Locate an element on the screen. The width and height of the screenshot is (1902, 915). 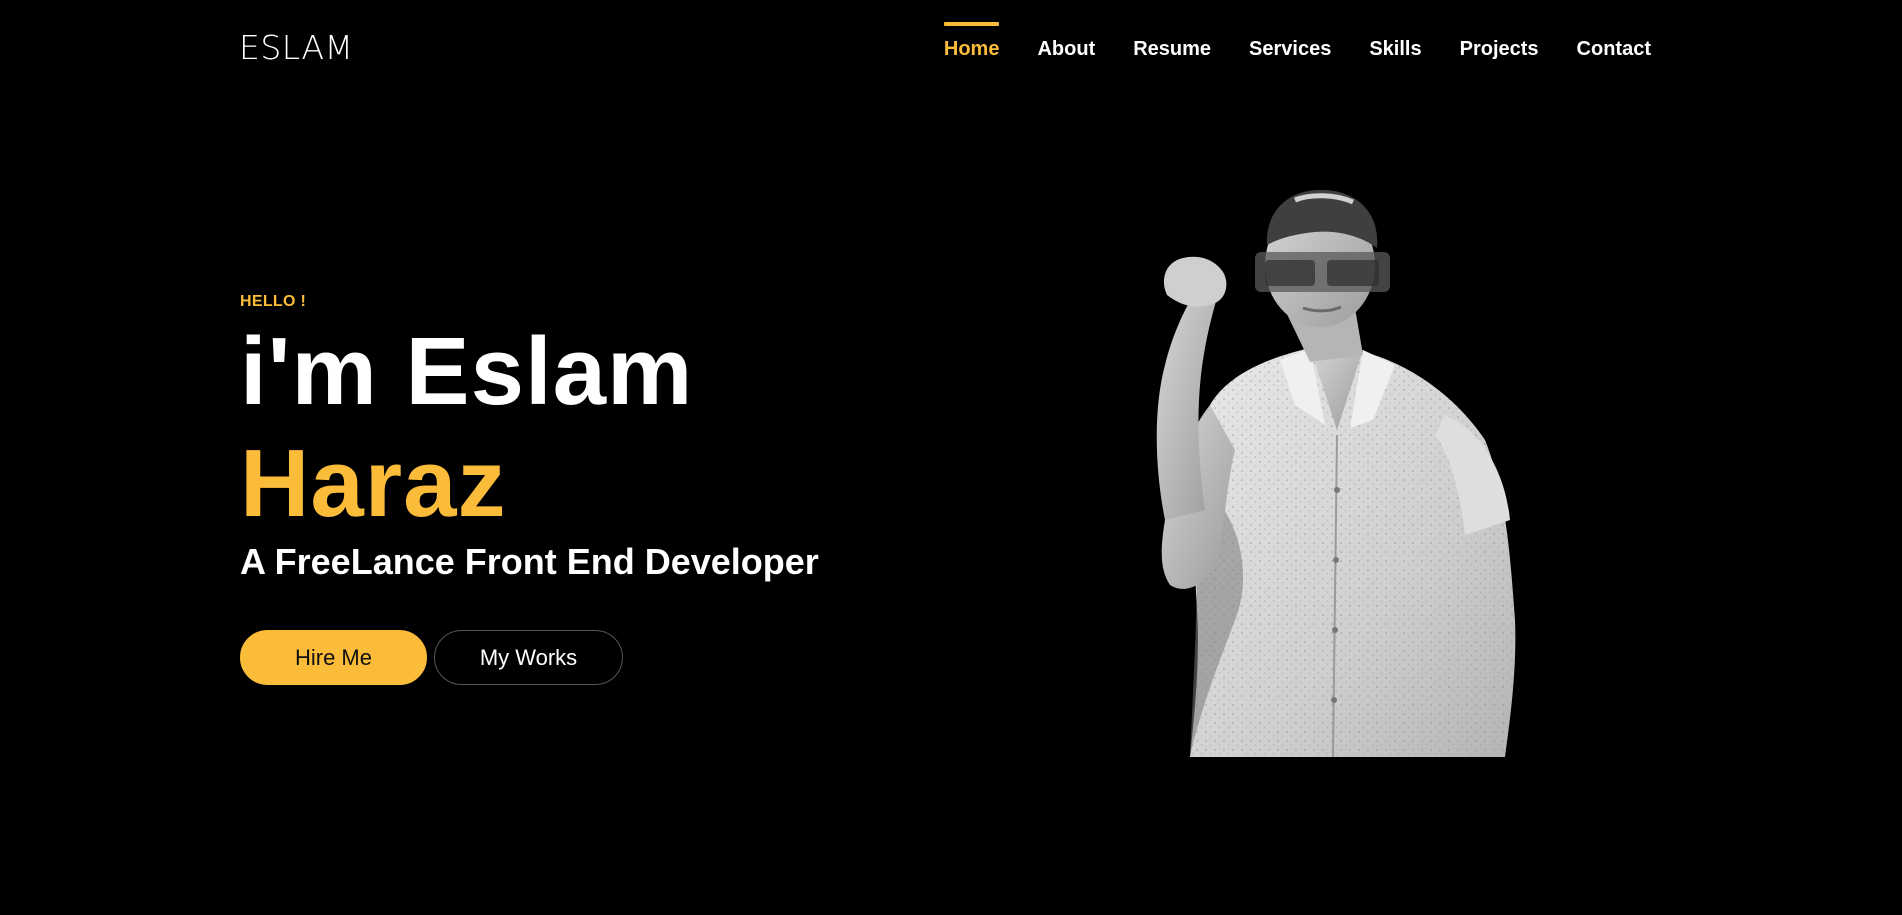
hero-name-first: i'm Eslam is located at coordinates (467, 371).